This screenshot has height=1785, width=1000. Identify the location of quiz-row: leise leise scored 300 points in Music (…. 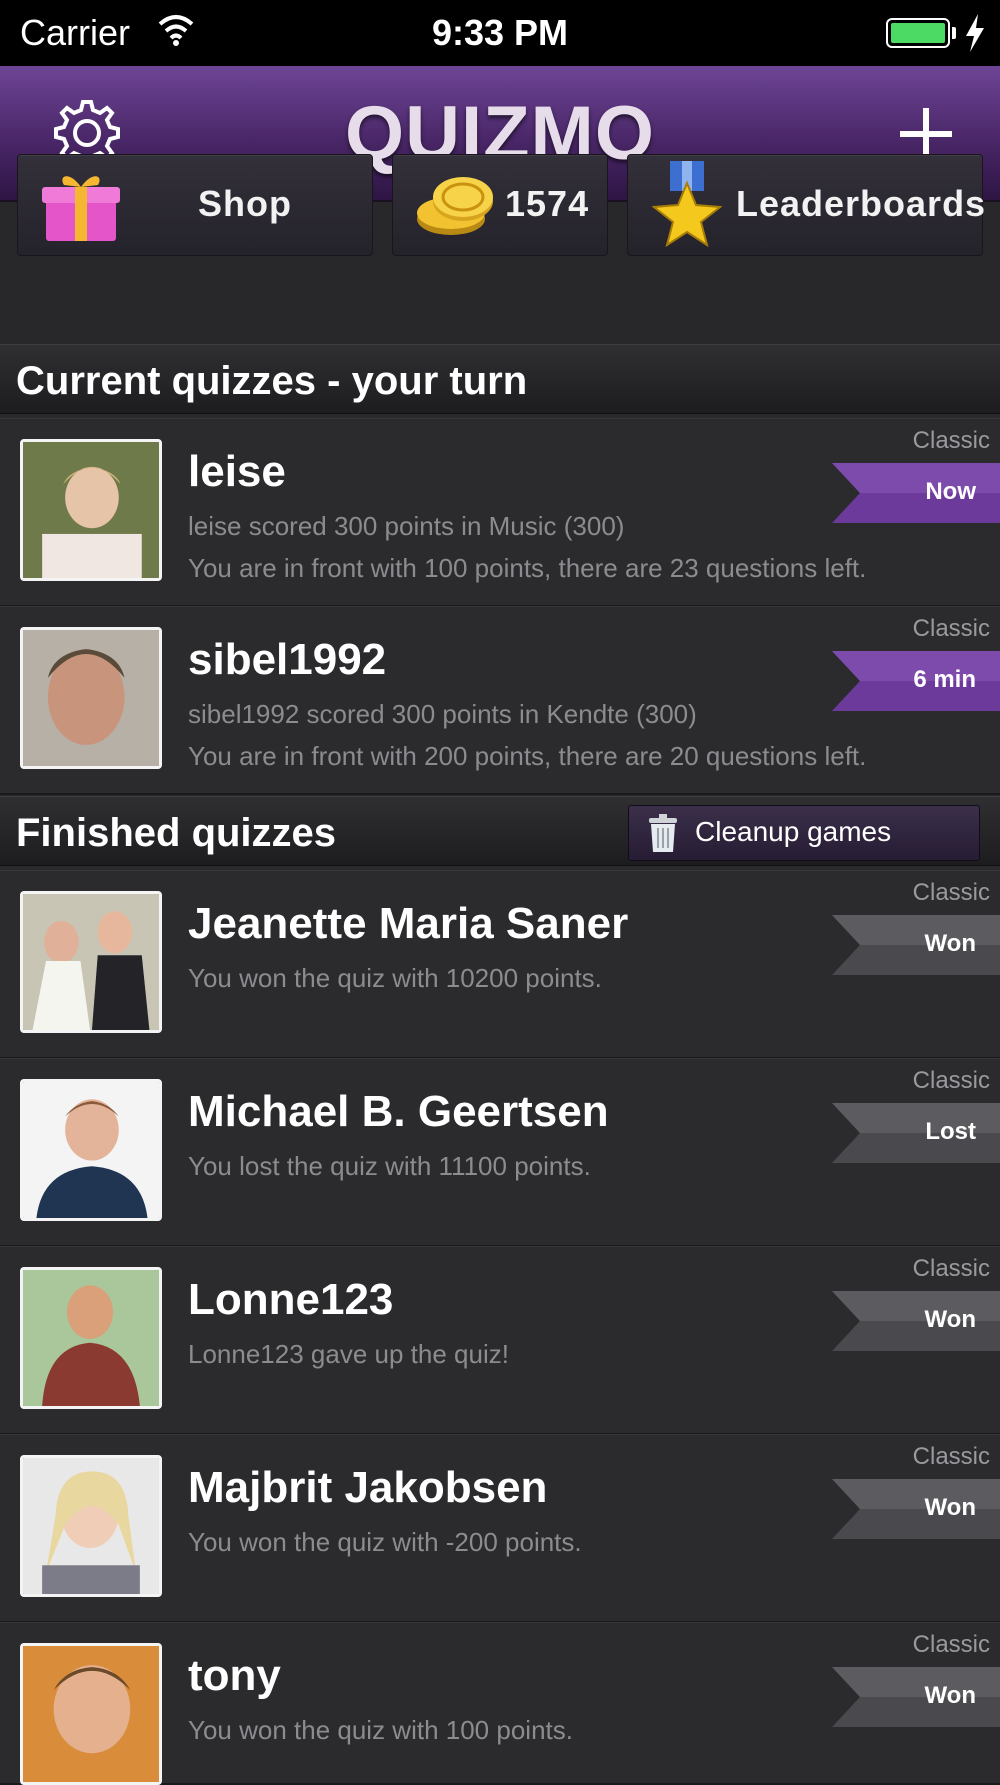
(500, 512).